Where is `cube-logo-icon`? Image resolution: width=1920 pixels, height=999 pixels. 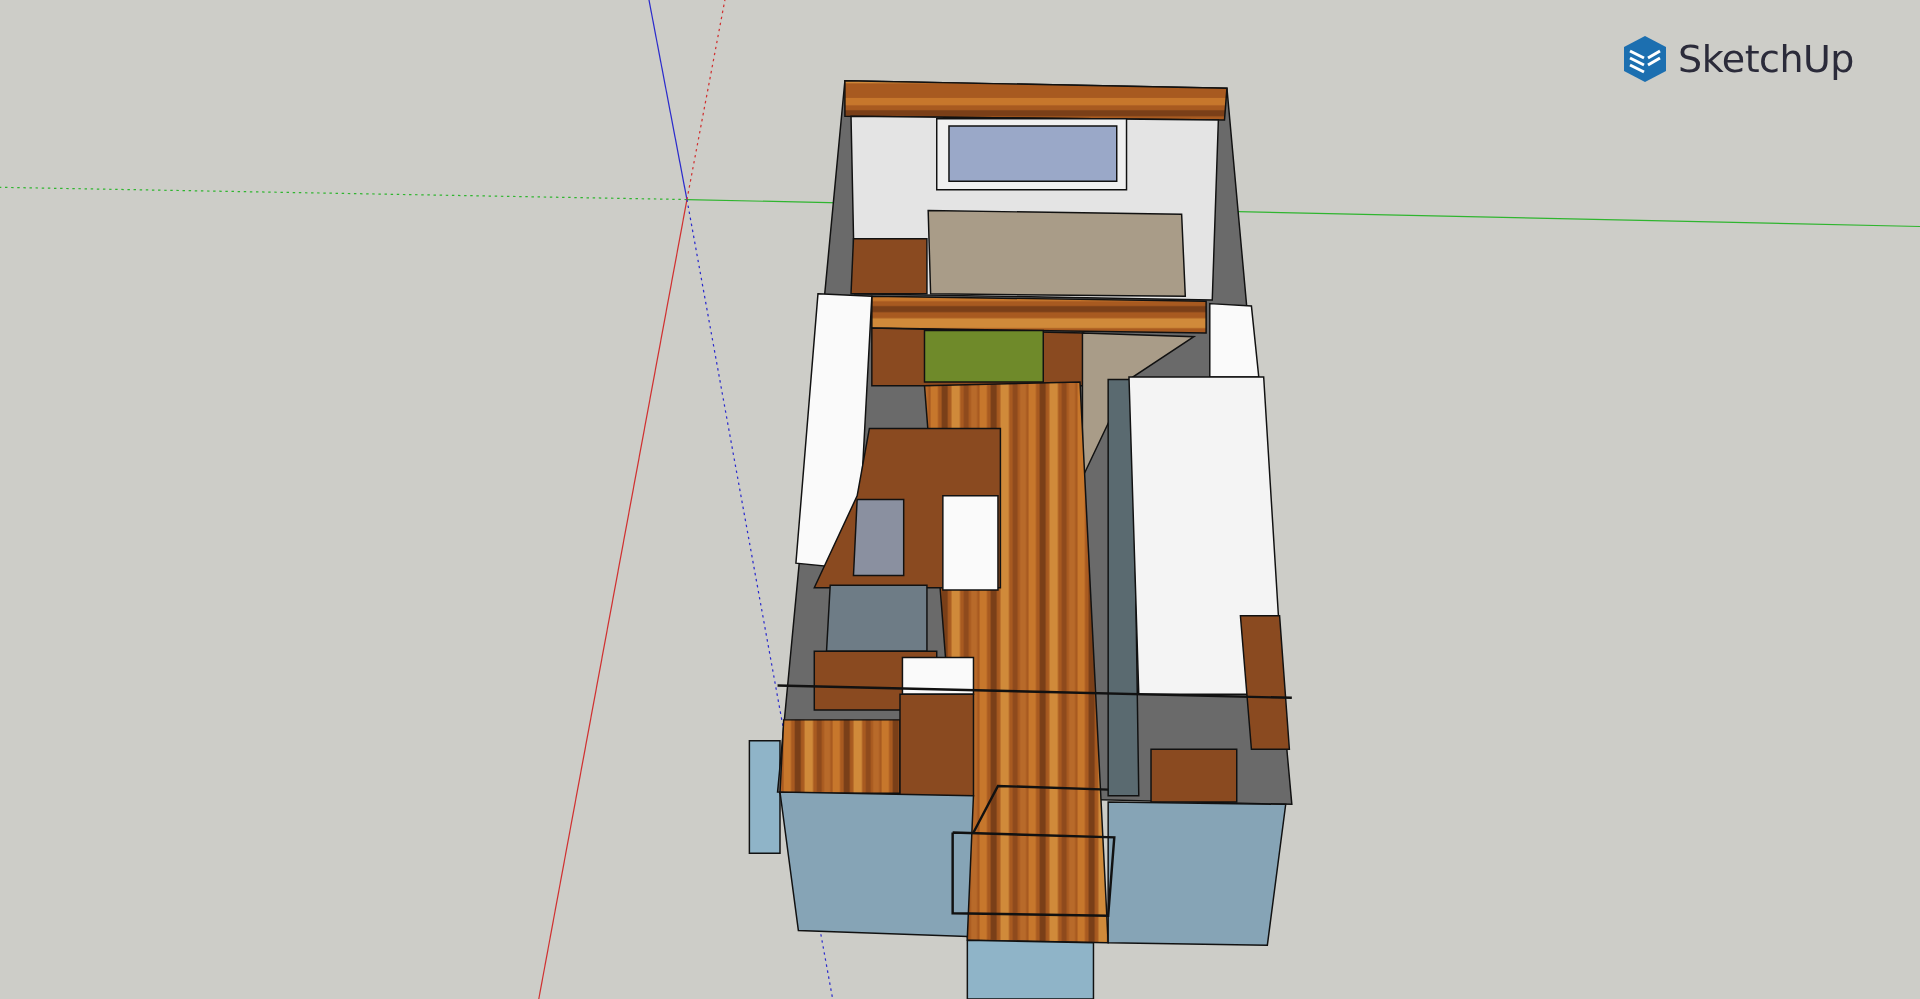 cube-logo-icon is located at coordinates (1645, 59).